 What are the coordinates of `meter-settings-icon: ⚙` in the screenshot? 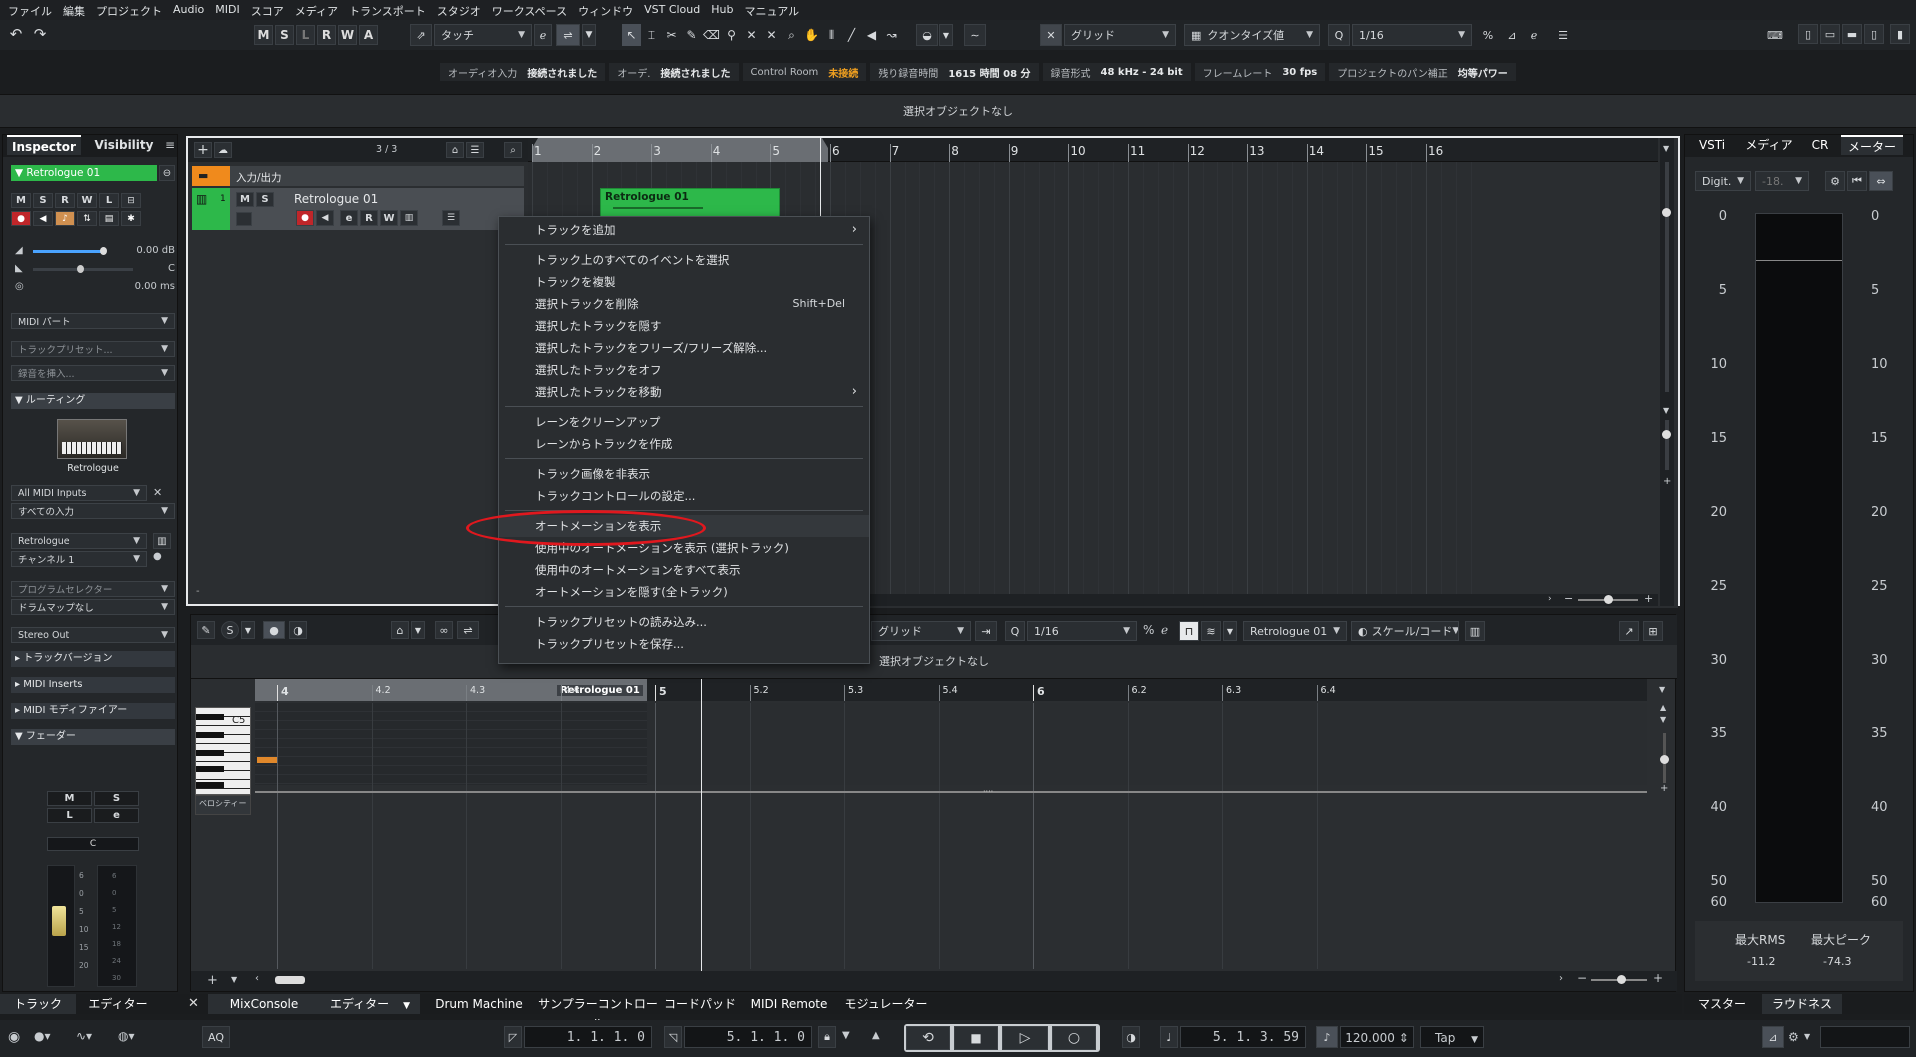 It's located at (1835, 181).